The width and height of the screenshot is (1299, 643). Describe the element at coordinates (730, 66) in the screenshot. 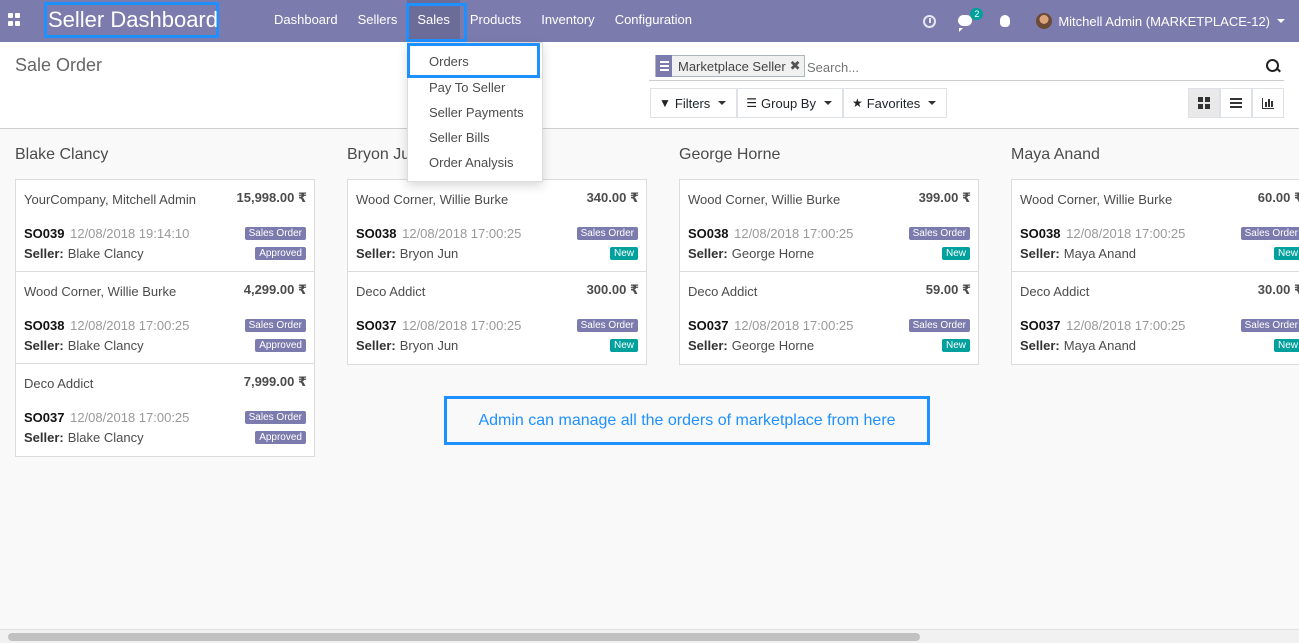

I see `search-facet: Marketplace Seller ✖` at that location.